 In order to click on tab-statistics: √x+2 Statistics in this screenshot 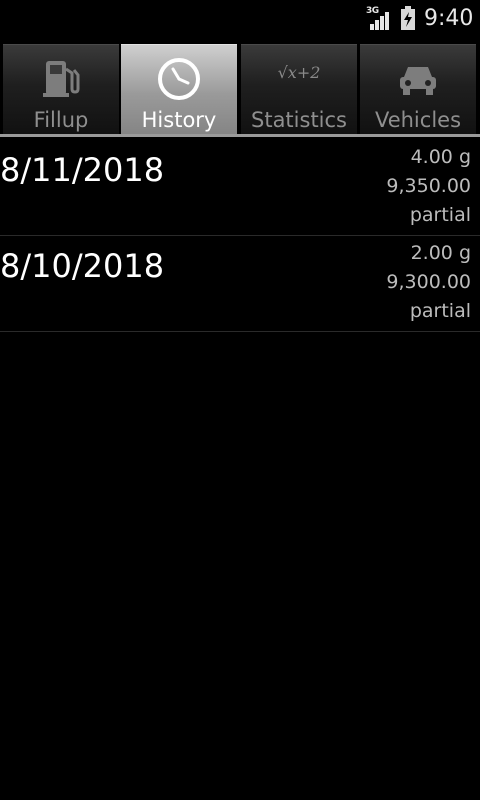, I will do `click(299, 89)`.